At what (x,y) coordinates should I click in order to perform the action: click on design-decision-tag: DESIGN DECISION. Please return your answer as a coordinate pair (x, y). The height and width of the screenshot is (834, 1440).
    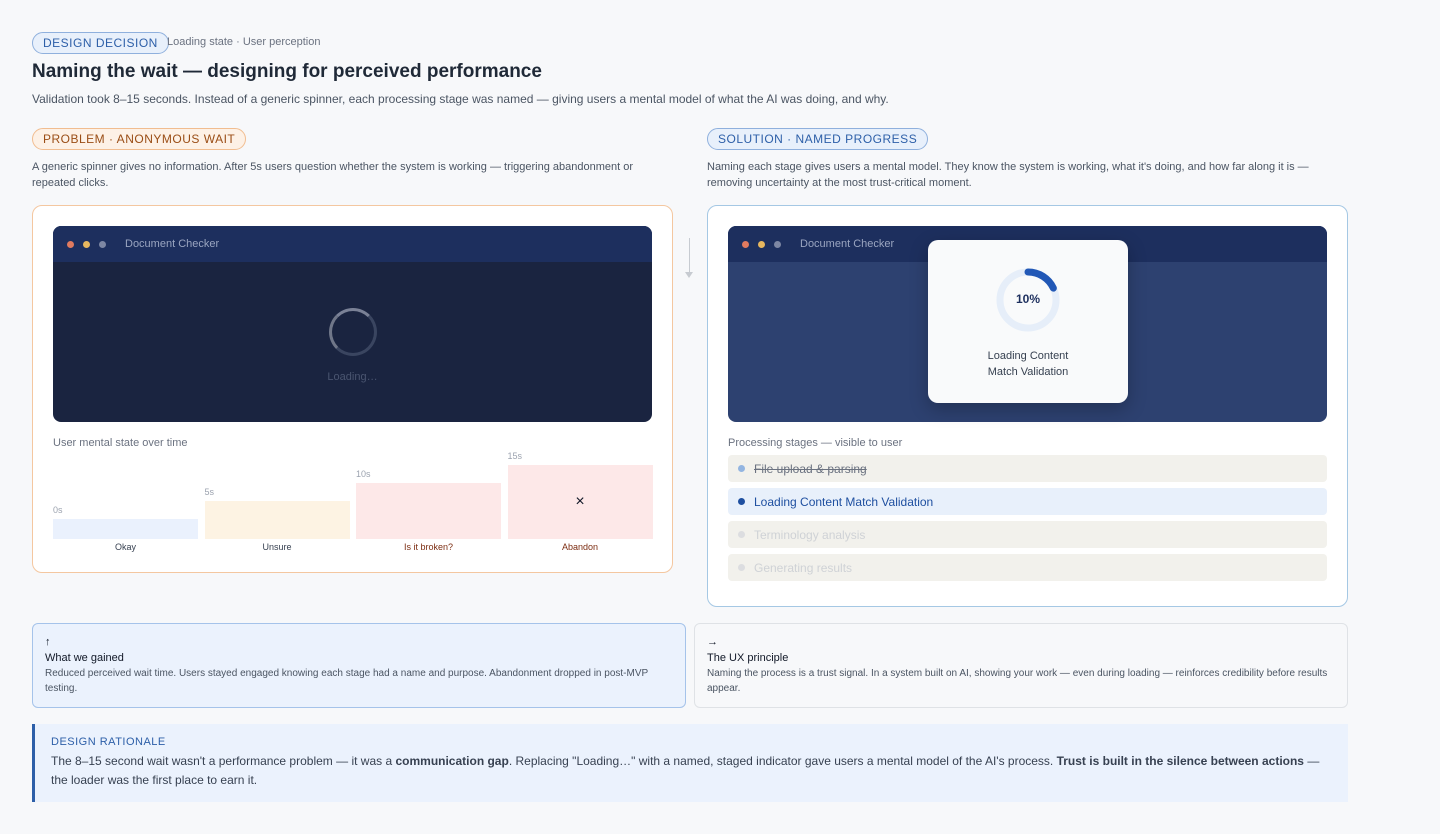
    Looking at the image, I should click on (100, 43).